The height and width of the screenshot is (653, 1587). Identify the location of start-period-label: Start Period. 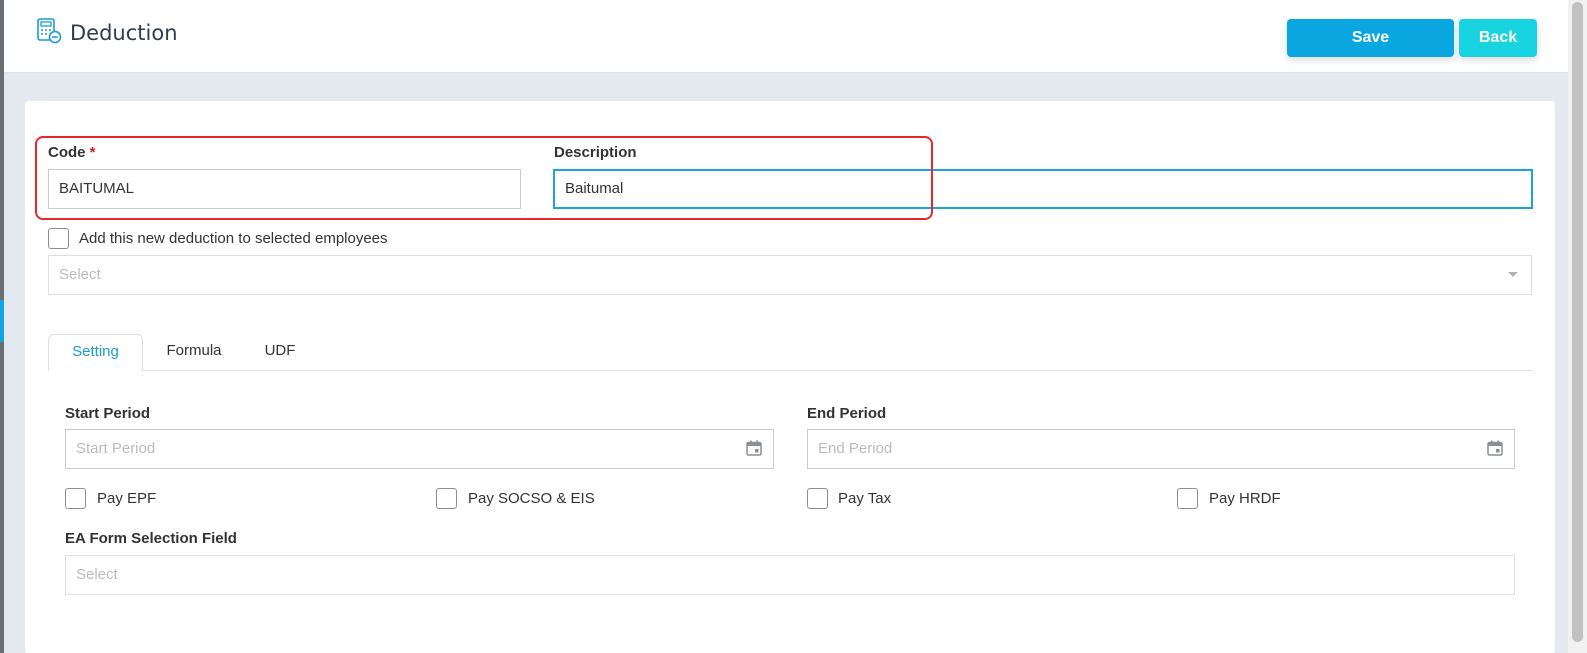
(108, 413).